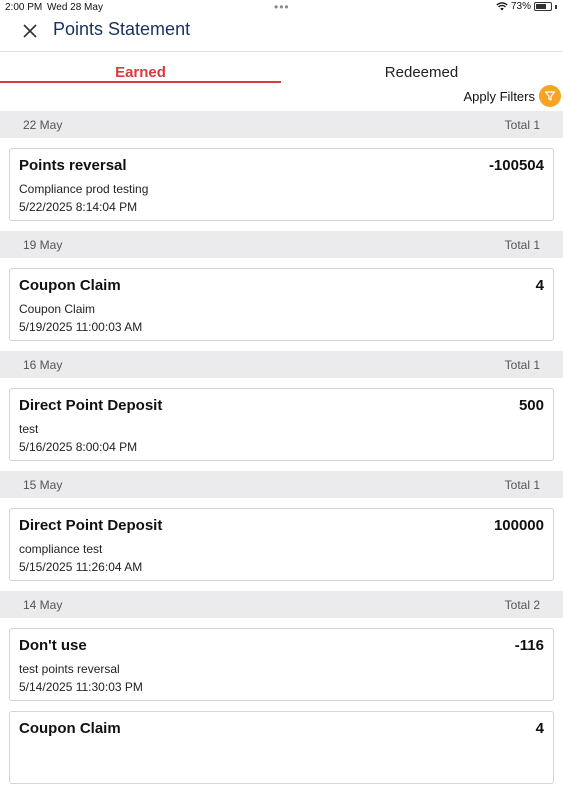 The height and width of the screenshot is (794, 563). Describe the element at coordinates (43, 245) in the screenshot. I see `group-date: 19 May` at that location.